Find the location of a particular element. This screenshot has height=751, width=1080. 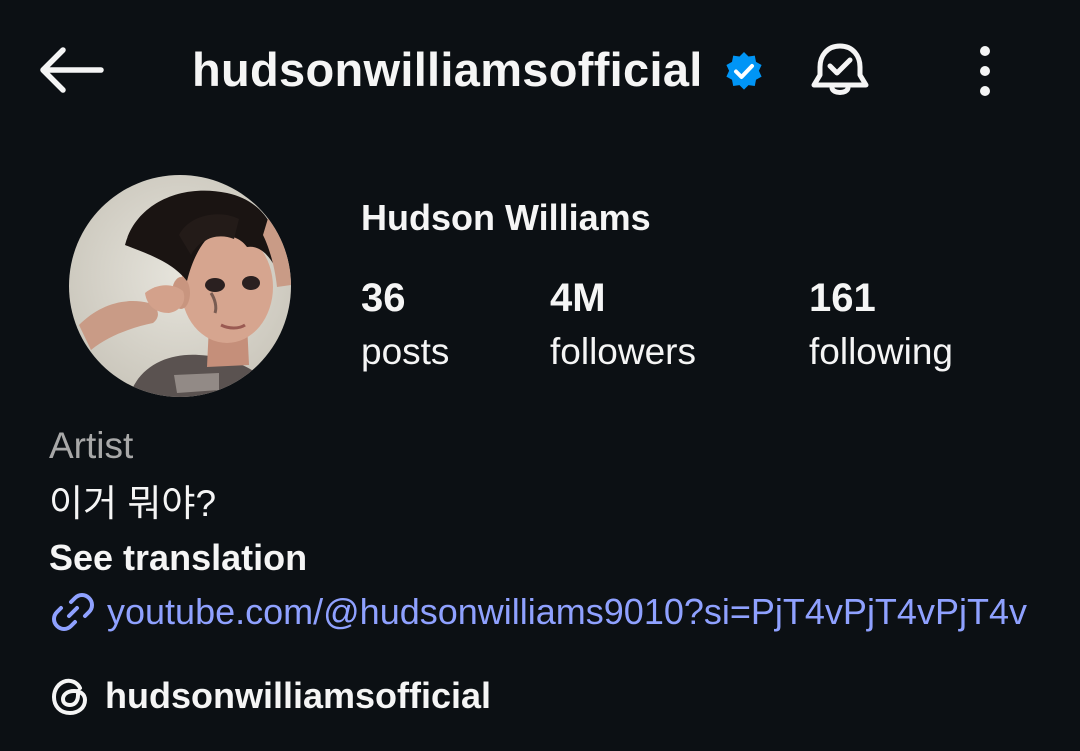

following-label: following is located at coordinates (881, 351).